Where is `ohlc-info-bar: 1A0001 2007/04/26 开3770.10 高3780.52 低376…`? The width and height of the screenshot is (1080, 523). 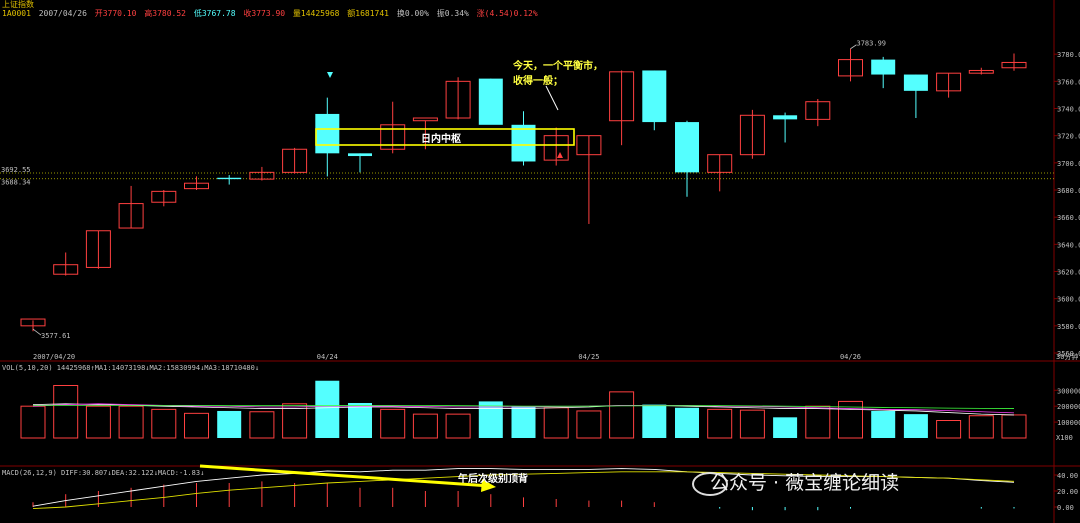 ohlc-info-bar: 1A0001 2007/04/26 开3770.10 高3780.52 低376… is located at coordinates (271, 14).